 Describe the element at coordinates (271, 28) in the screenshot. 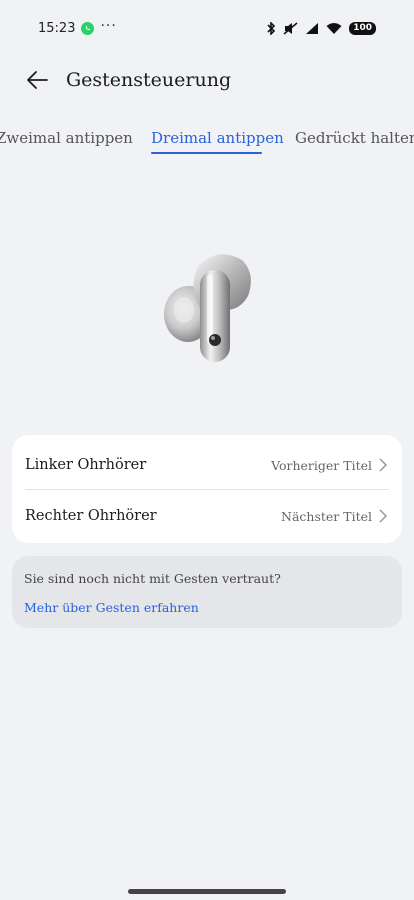

I see `bluetooth-icon` at that location.